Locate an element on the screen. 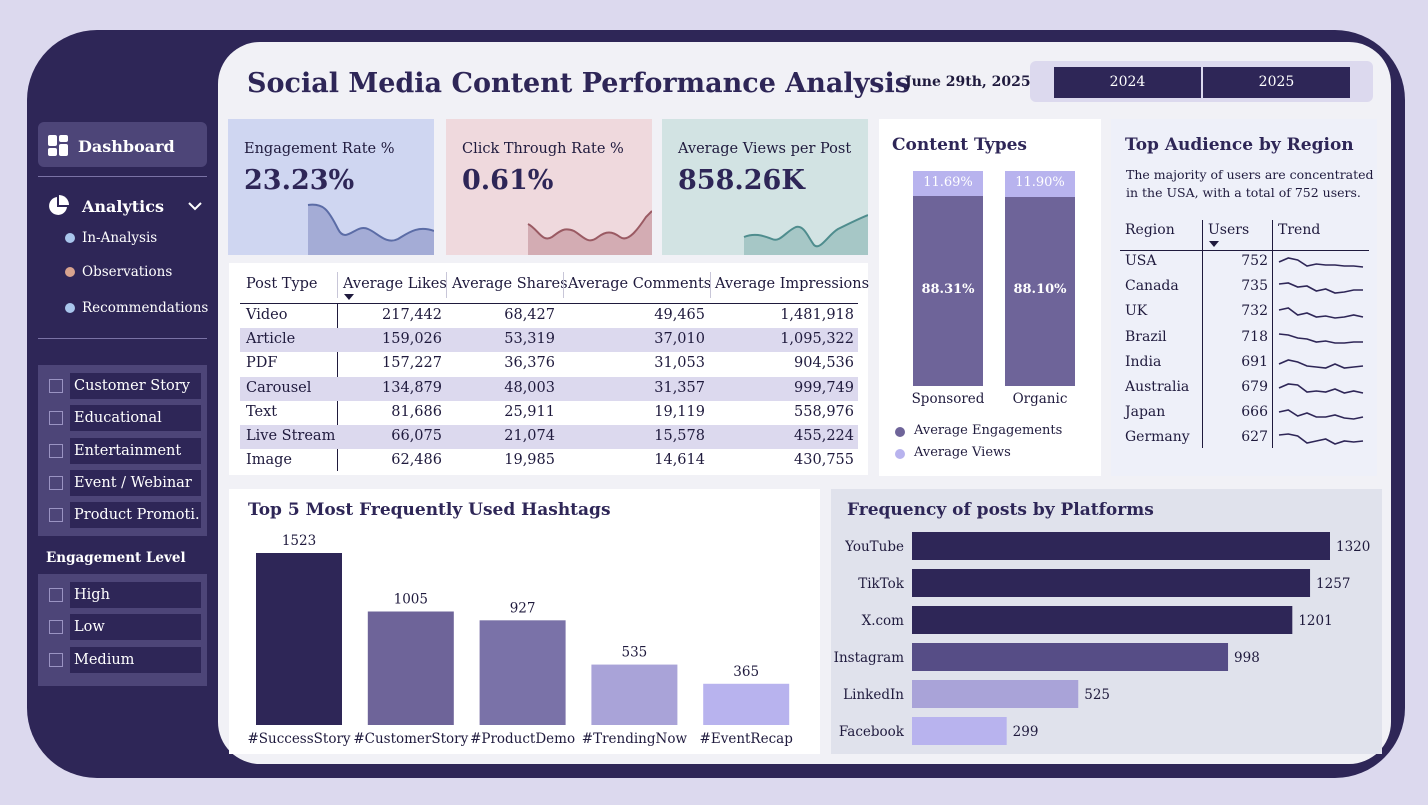 The image size is (1428, 805). content-filter-option: Customer Story is located at coordinates (135, 386).